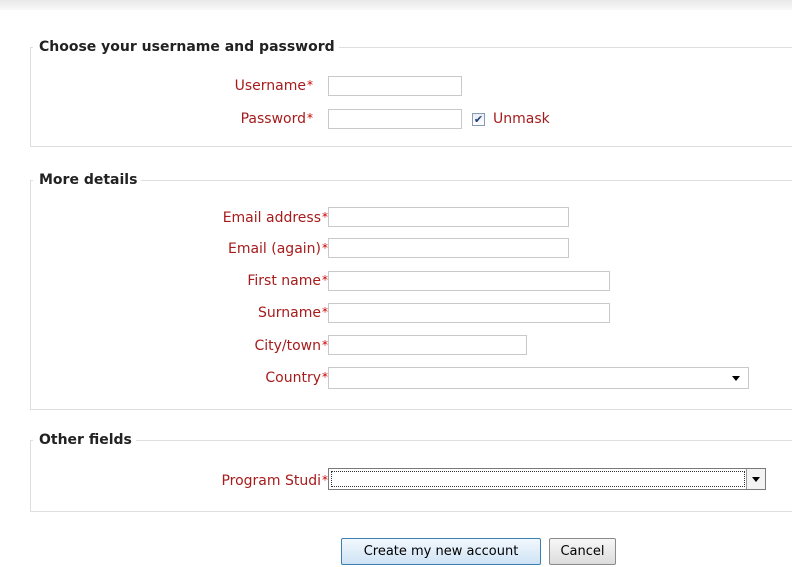 This screenshot has height=567, width=792. Describe the element at coordinates (441, 551) in the screenshot. I see `create-account-button: Create my new account` at that location.